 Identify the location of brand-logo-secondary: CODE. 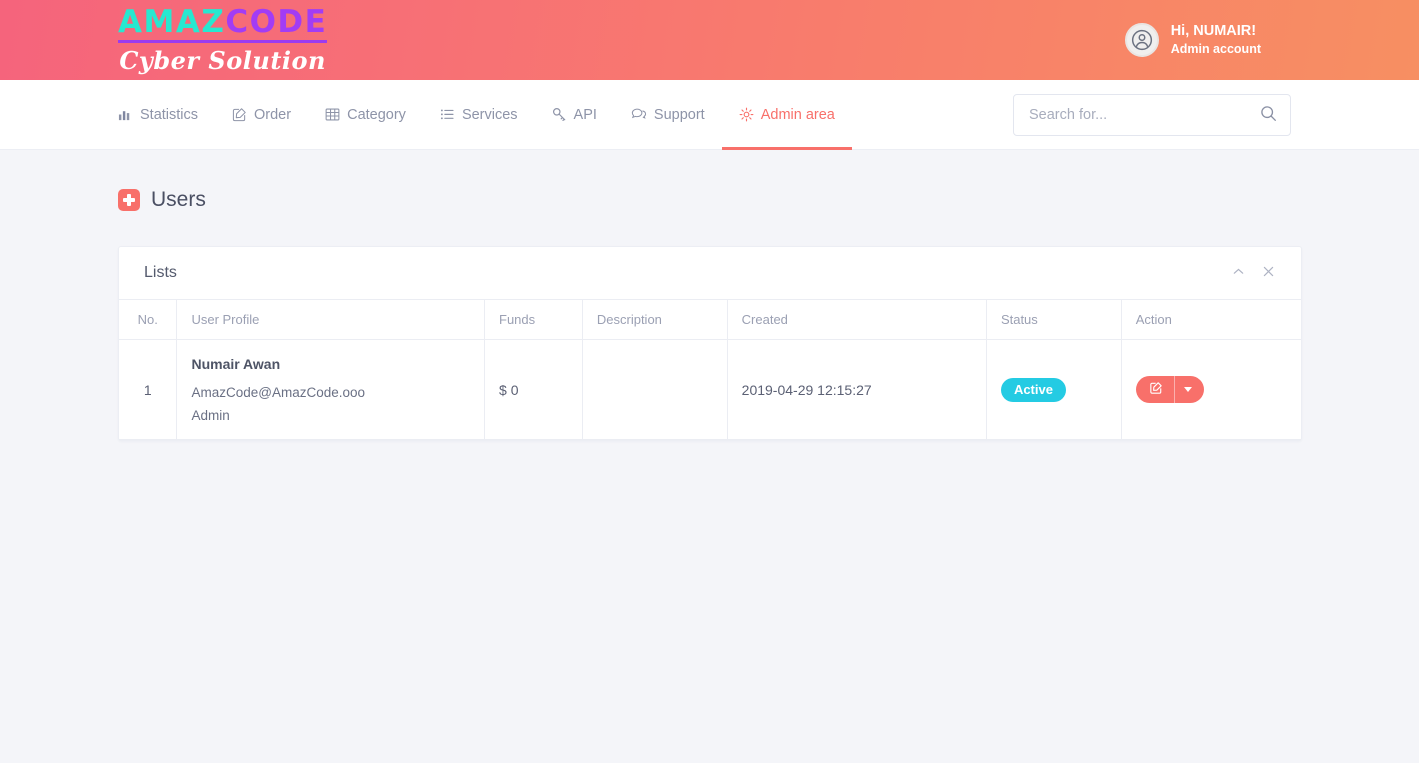
(276, 22).